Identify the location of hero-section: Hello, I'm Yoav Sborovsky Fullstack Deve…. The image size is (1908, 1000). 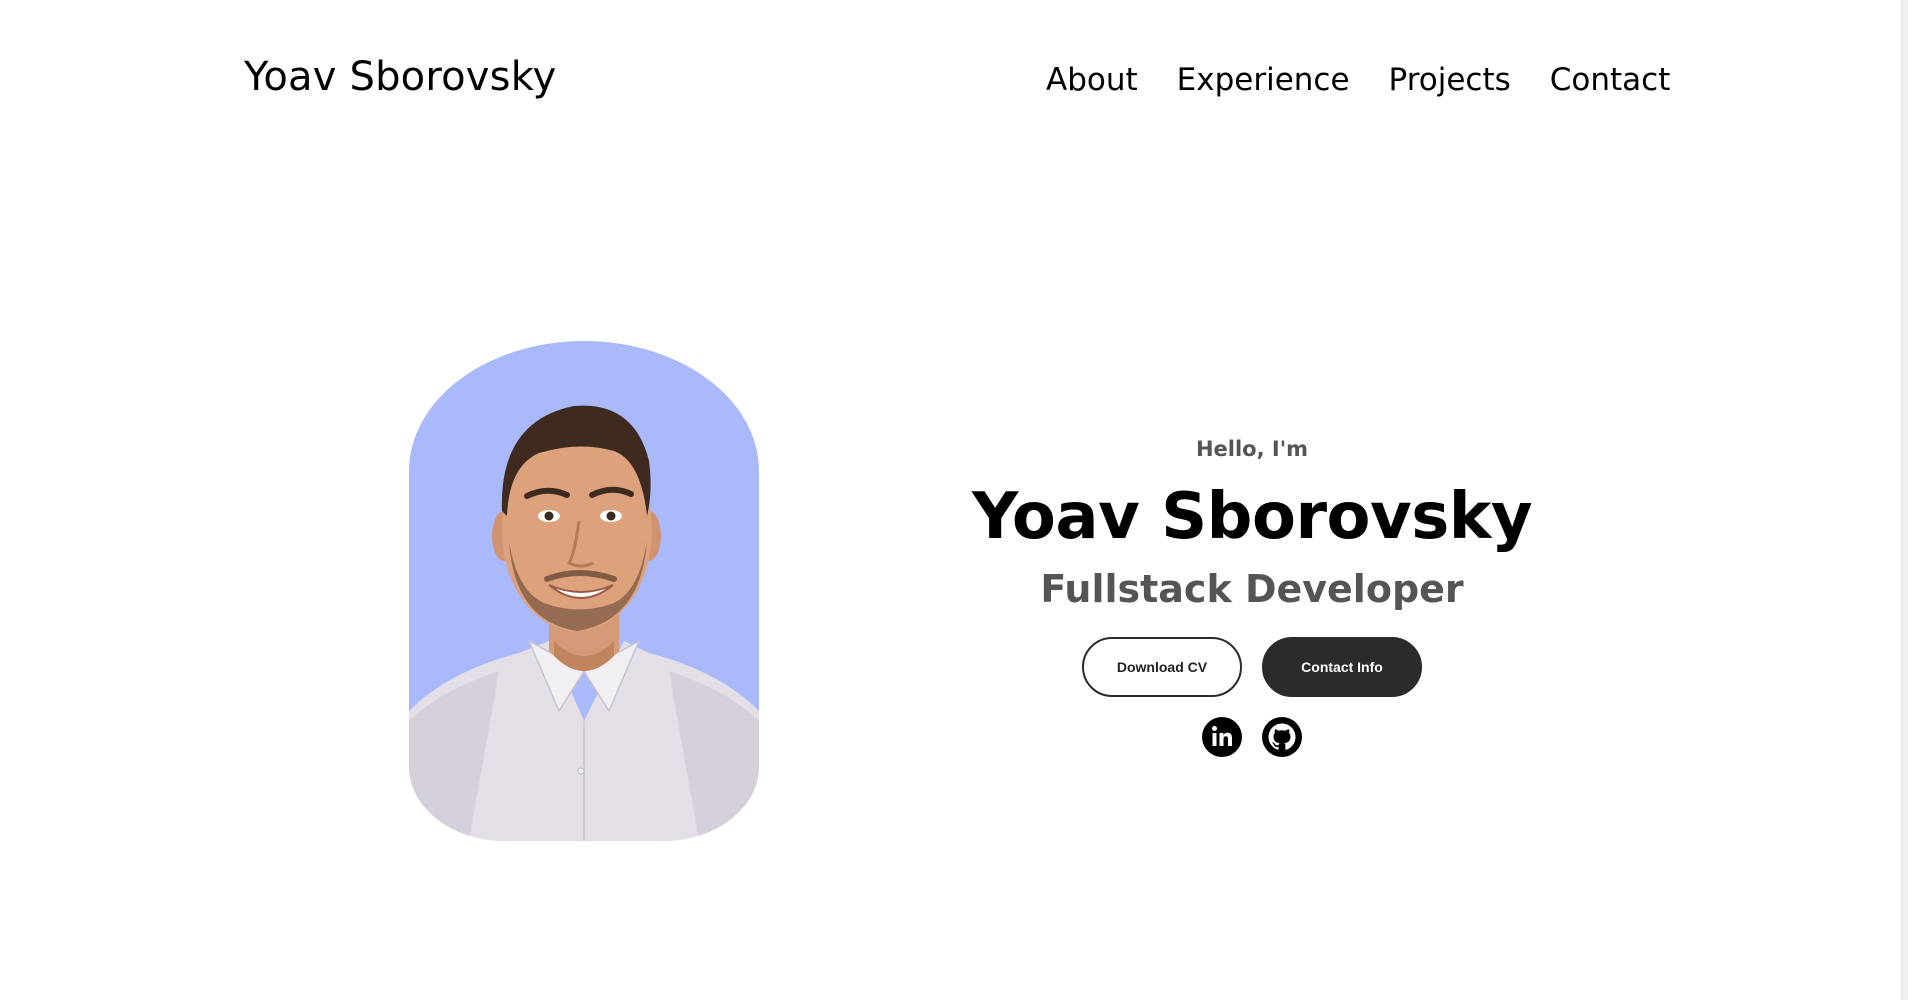
(1252, 595).